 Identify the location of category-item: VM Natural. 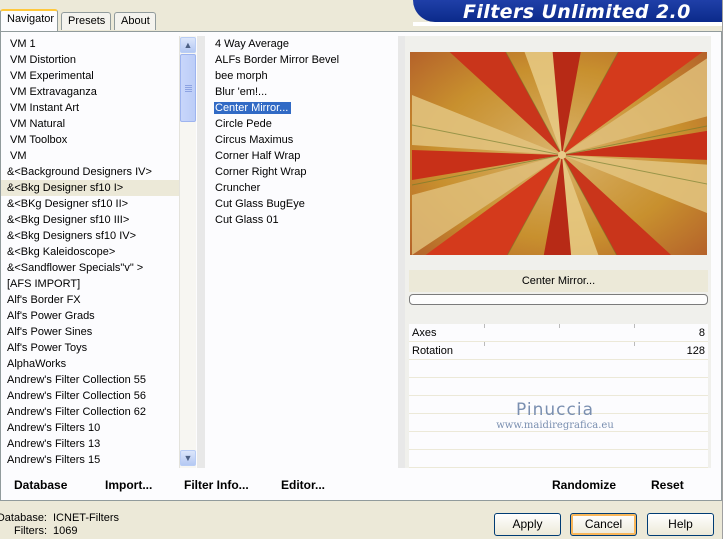
(90, 124).